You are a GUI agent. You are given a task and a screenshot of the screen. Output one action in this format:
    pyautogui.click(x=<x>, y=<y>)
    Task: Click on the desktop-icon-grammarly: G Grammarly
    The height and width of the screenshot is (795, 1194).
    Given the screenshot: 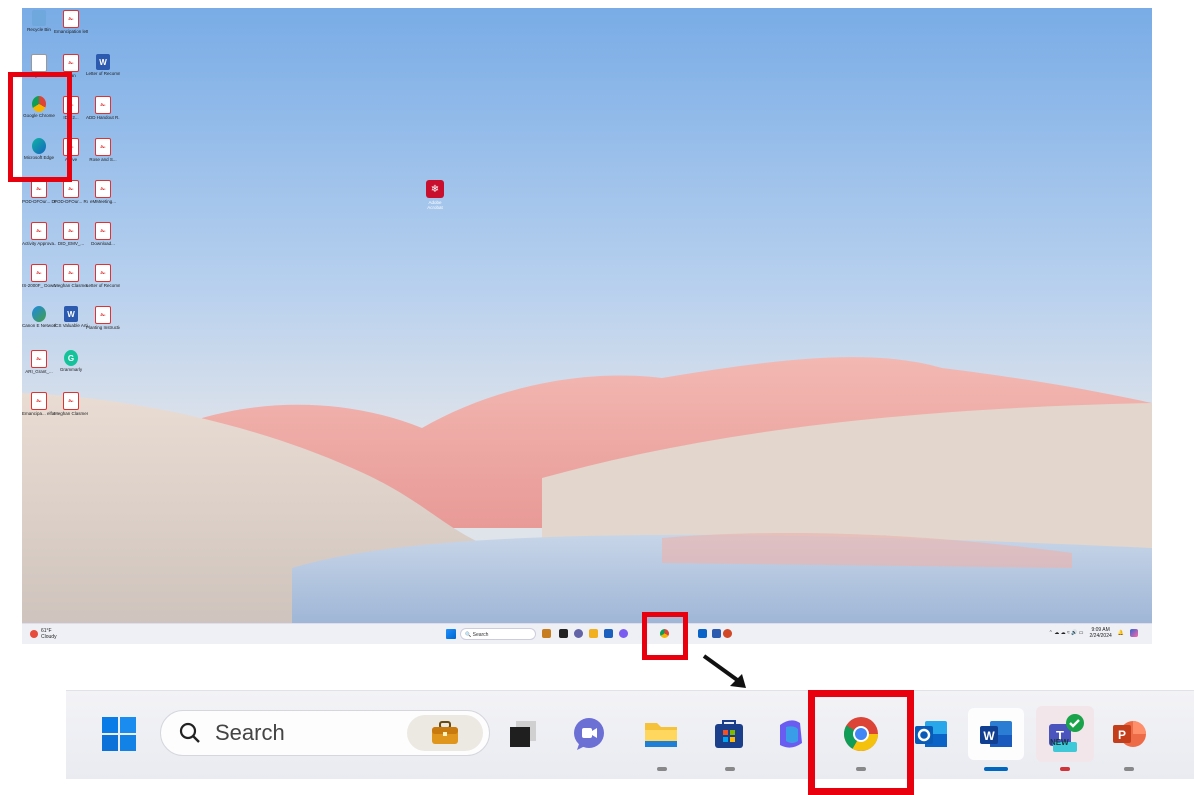 What is the action you would take?
    pyautogui.click(x=71, y=361)
    